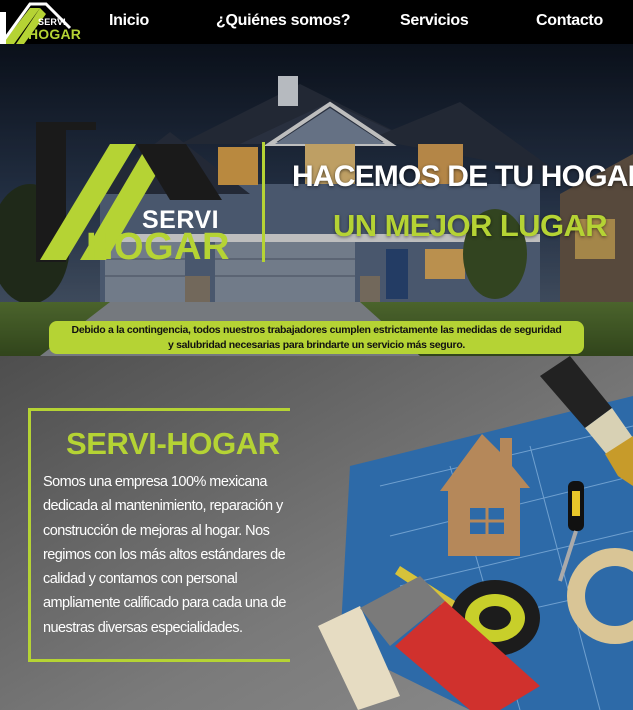  What do you see at coordinates (462, 176) in the screenshot?
I see `hero-title-line1: HACEMOS DE TU HOGAR` at bounding box center [462, 176].